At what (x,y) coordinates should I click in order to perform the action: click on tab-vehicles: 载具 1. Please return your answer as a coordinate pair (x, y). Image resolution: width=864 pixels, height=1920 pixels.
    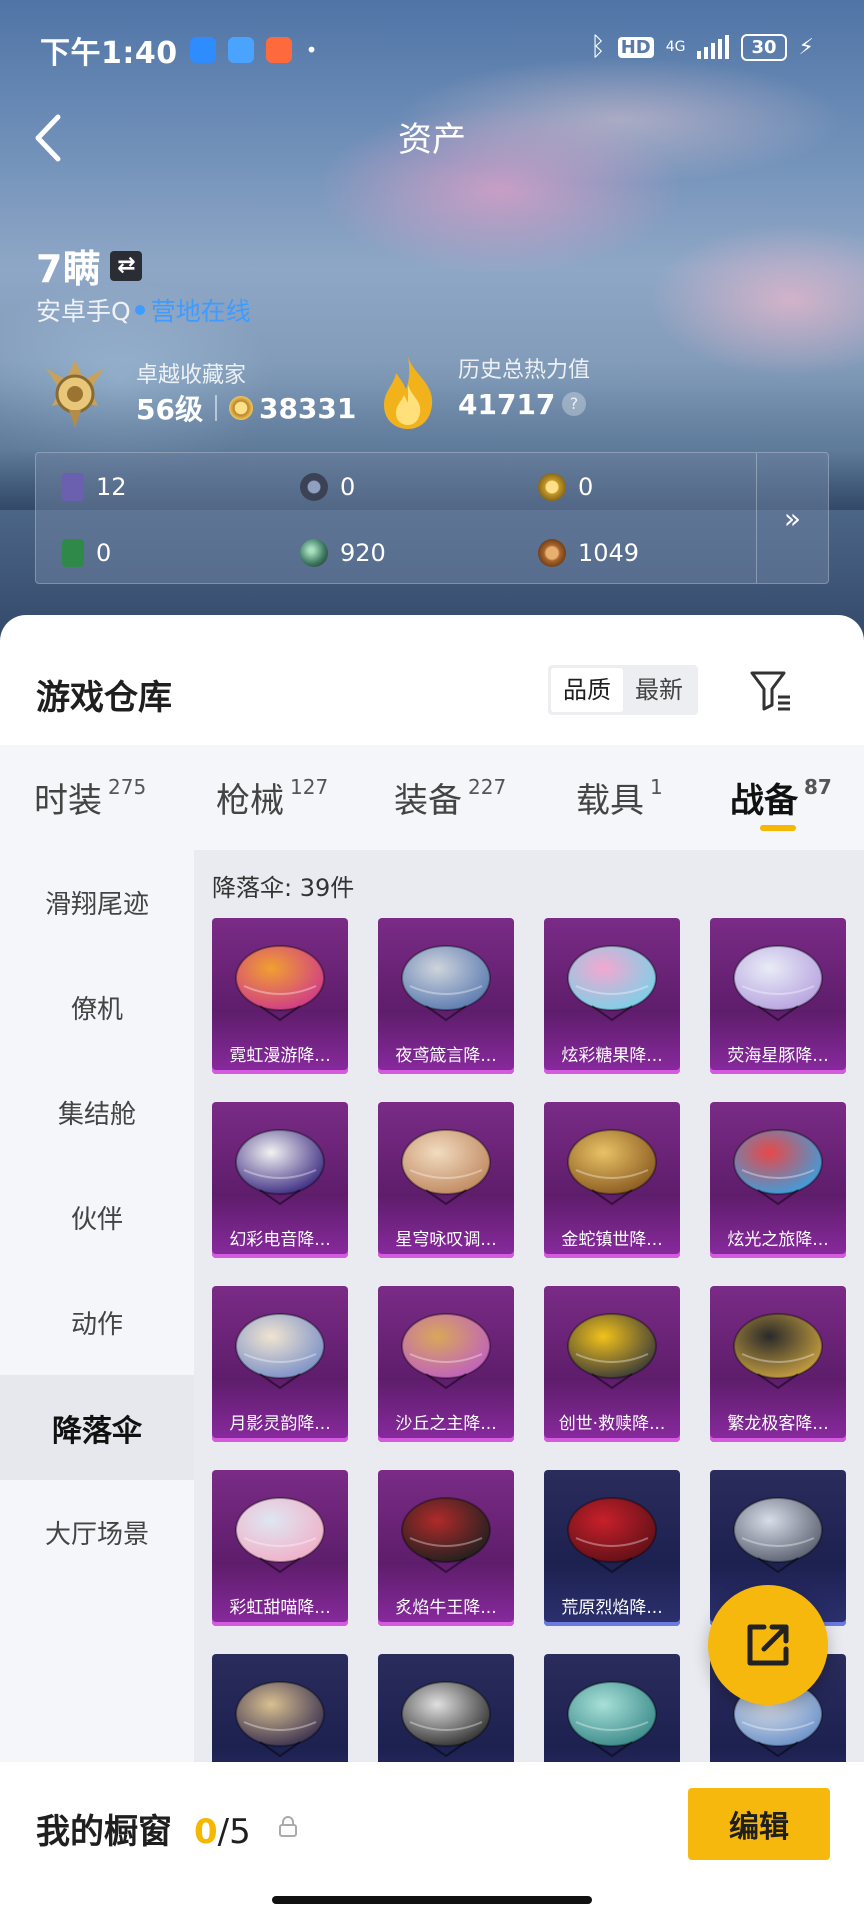
    Looking at the image, I should click on (619, 797).